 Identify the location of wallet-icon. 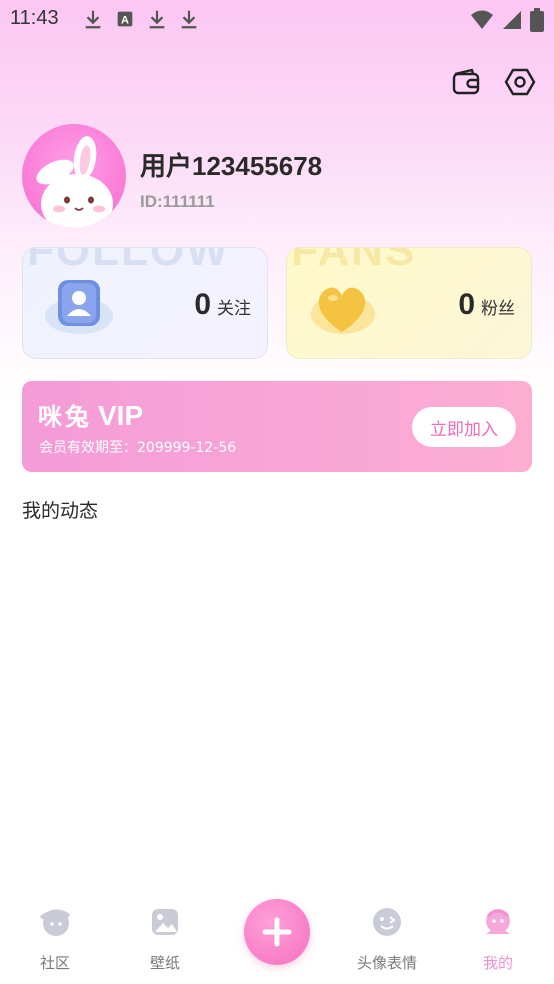
(466, 81).